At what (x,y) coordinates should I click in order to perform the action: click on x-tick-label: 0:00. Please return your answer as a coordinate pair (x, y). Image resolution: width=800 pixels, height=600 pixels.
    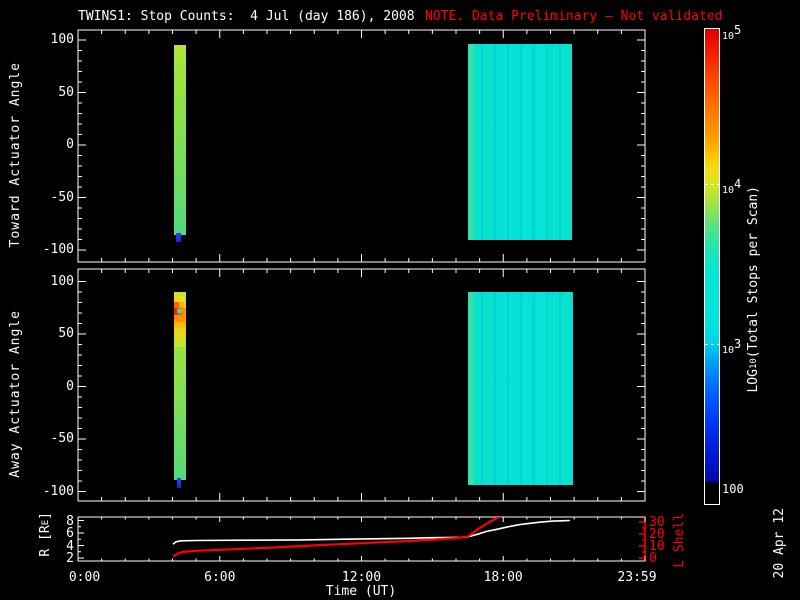
    Looking at the image, I should click on (84, 577).